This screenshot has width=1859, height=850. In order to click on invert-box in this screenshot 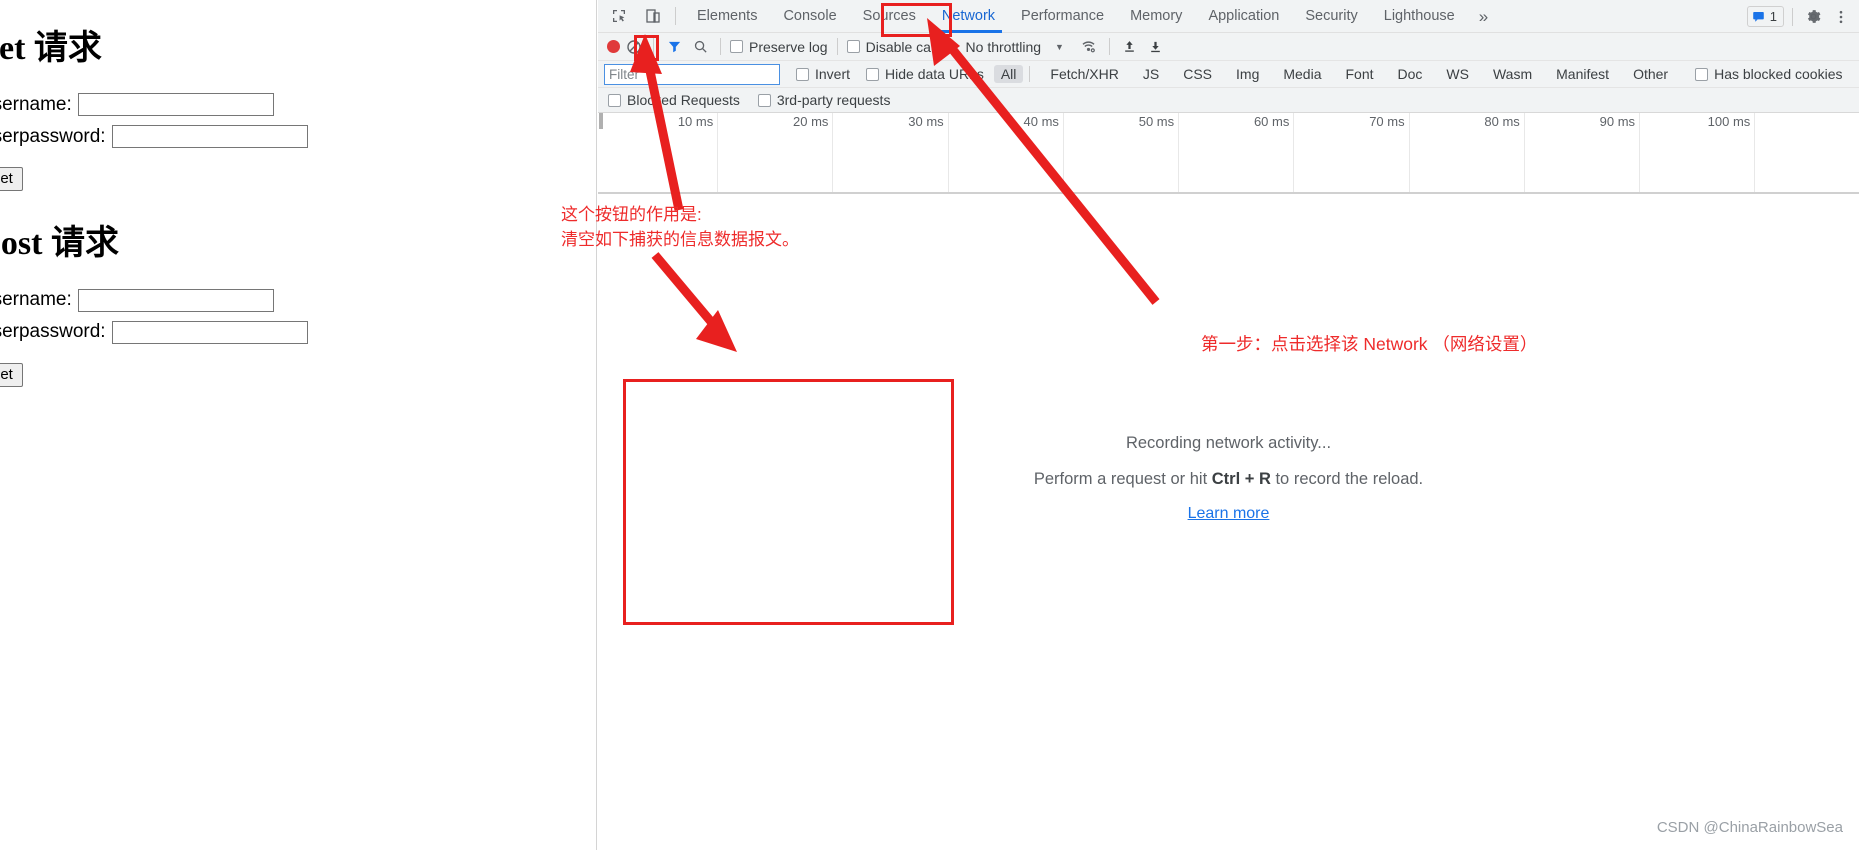, I will do `click(802, 74)`.